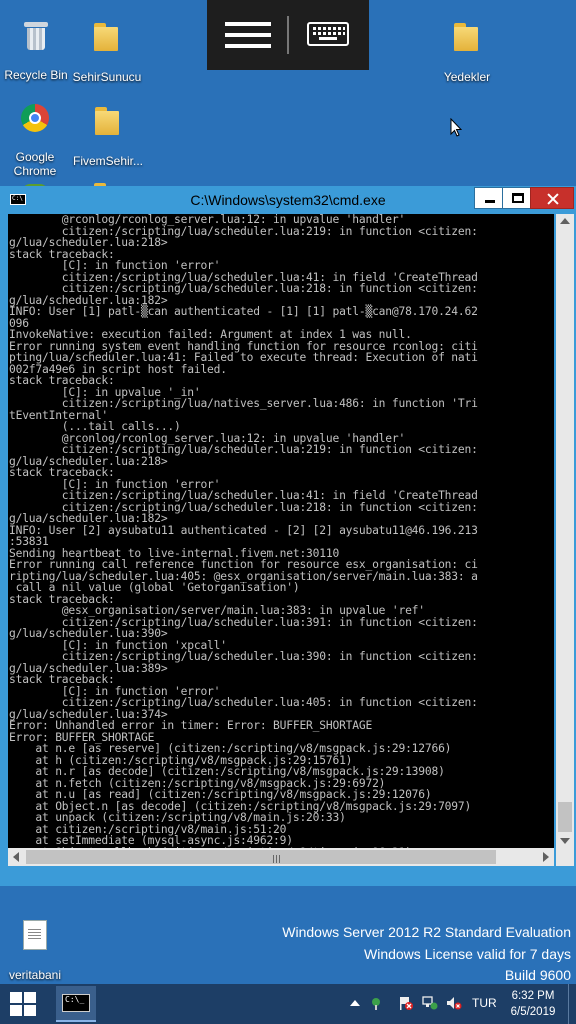  Describe the element at coordinates (546, 857) in the screenshot. I see `scroll-right-icon` at that location.